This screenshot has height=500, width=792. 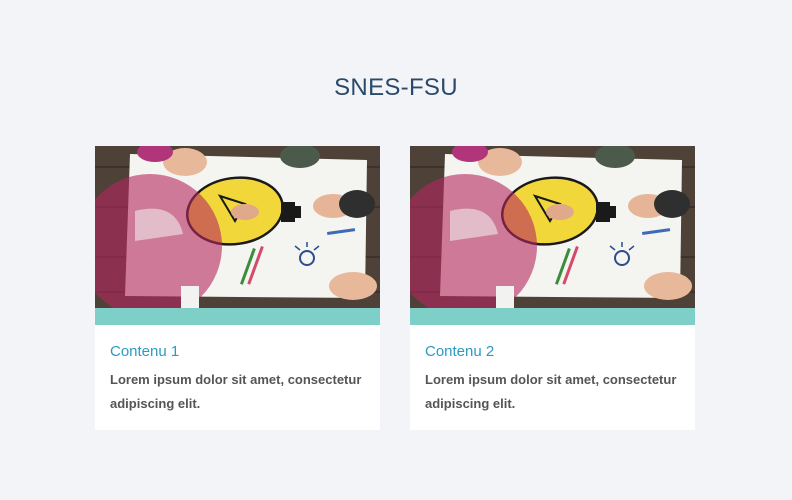 I want to click on card-title-link: Contenu 2, so click(x=459, y=351).